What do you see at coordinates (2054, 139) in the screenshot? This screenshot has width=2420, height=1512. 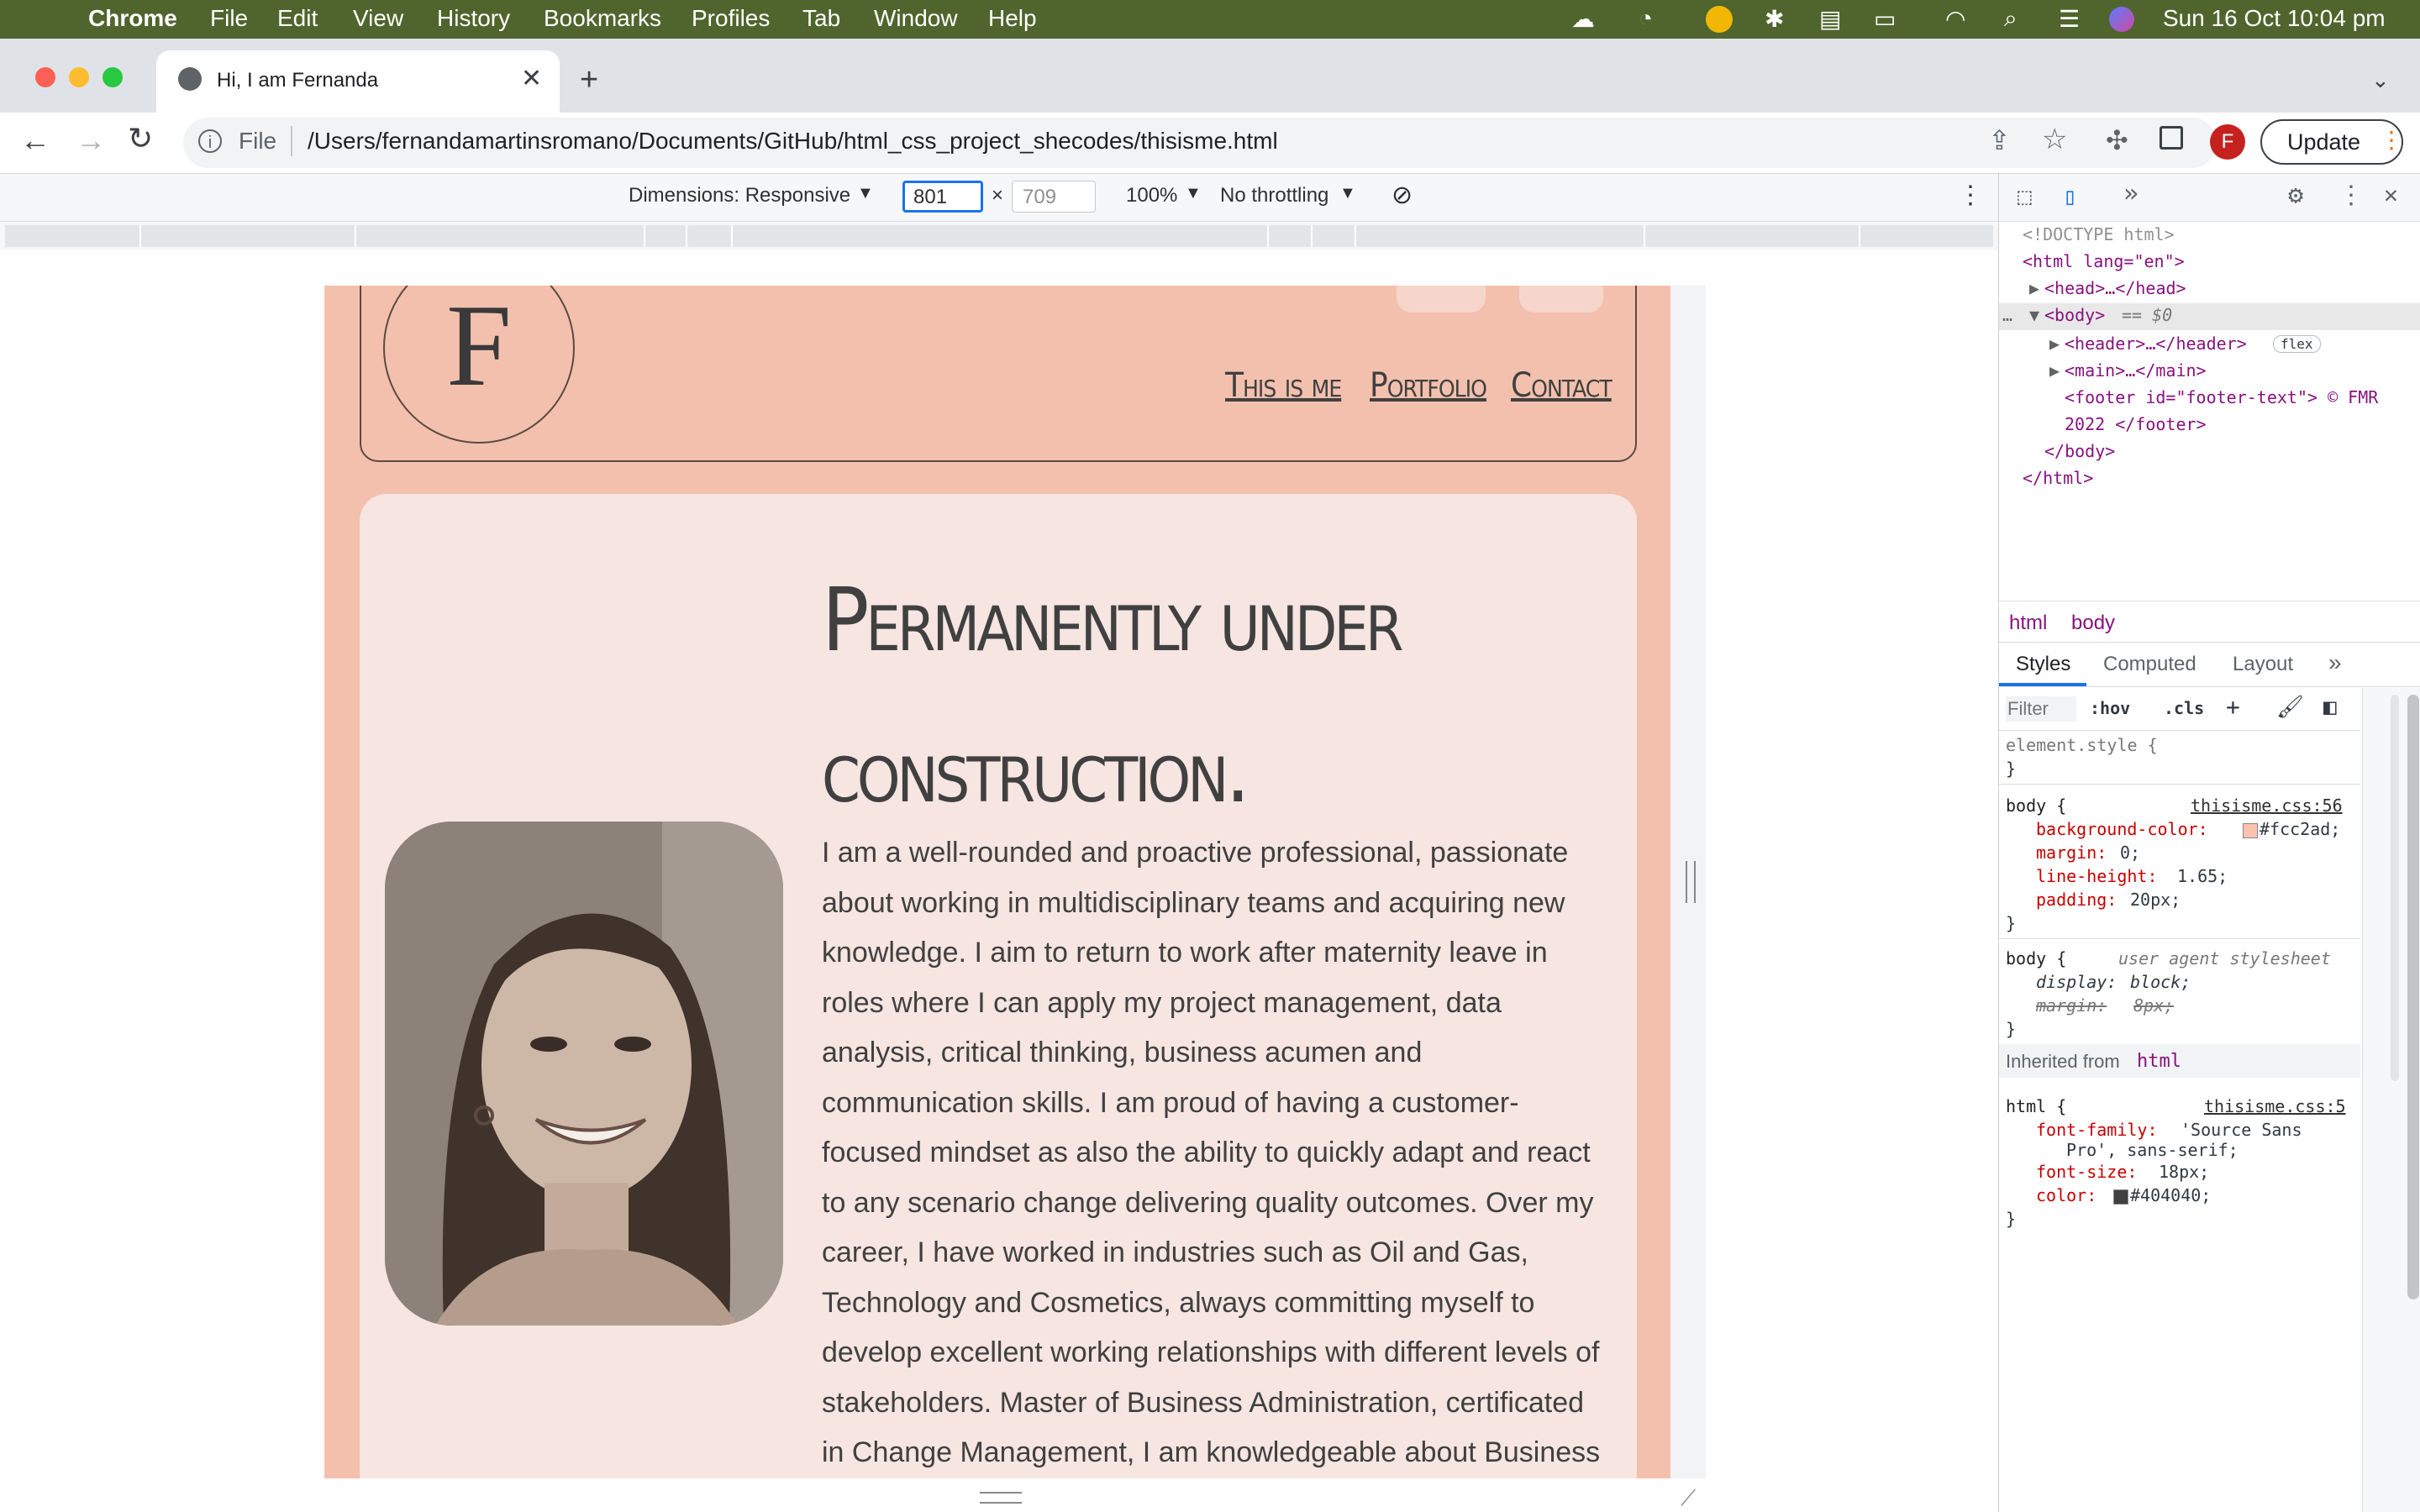 I see `bookmark-star-icon: ☆` at bounding box center [2054, 139].